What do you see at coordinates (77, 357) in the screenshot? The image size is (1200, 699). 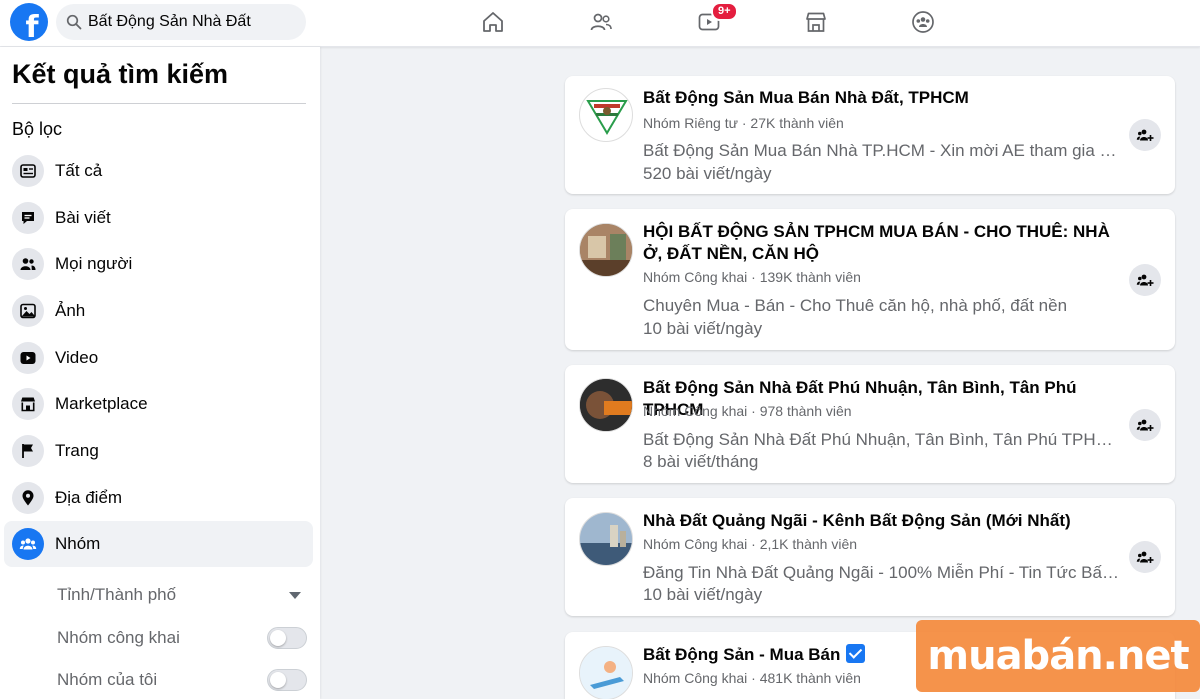 I see `sidebar-item-label: Video` at bounding box center [77, 357].